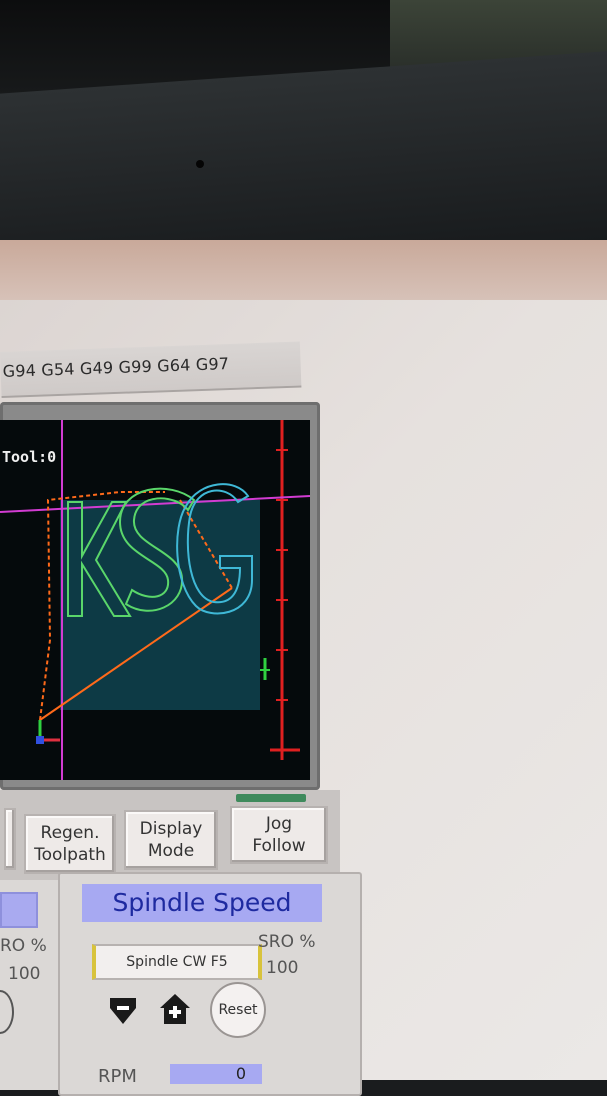 The width and height of the screenshot is (607, 1096). I want to click on jog-follow-button: Jog Follow, so click(279, 835).